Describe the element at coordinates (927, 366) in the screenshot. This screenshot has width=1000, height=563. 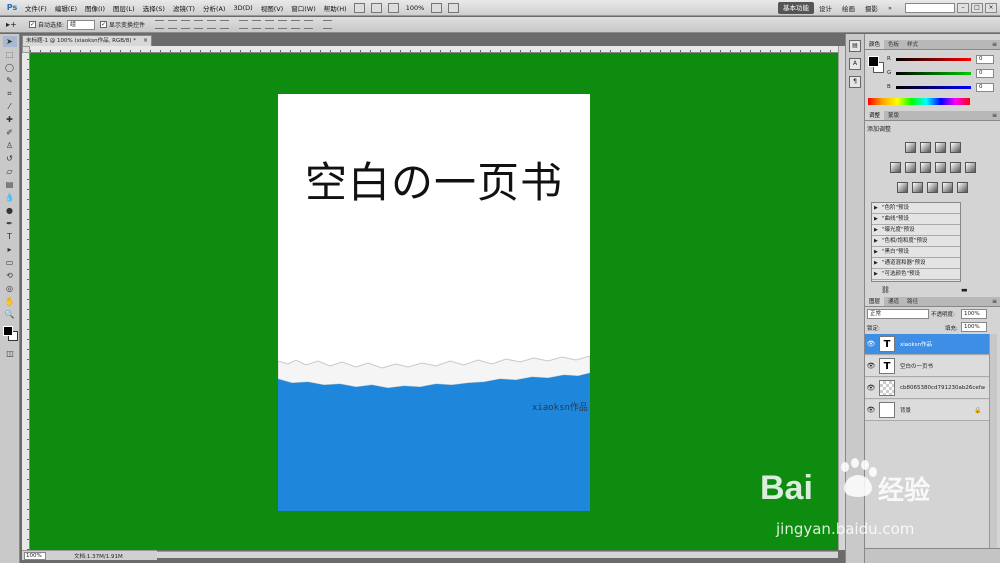
I see `layer-row-title: 👁 T 空白の一页书` at that location.